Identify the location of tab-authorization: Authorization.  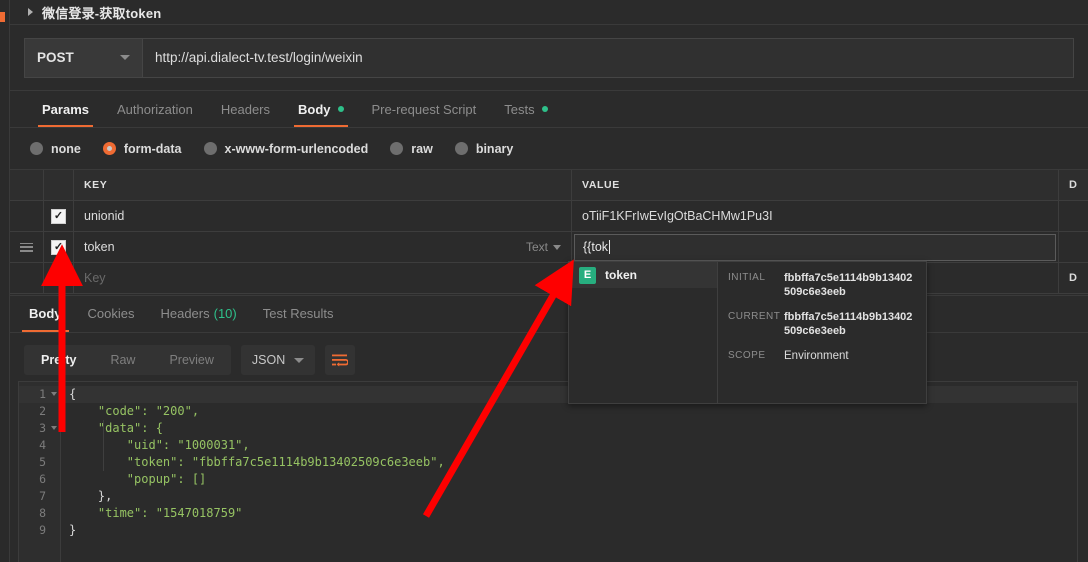
(155, 109).